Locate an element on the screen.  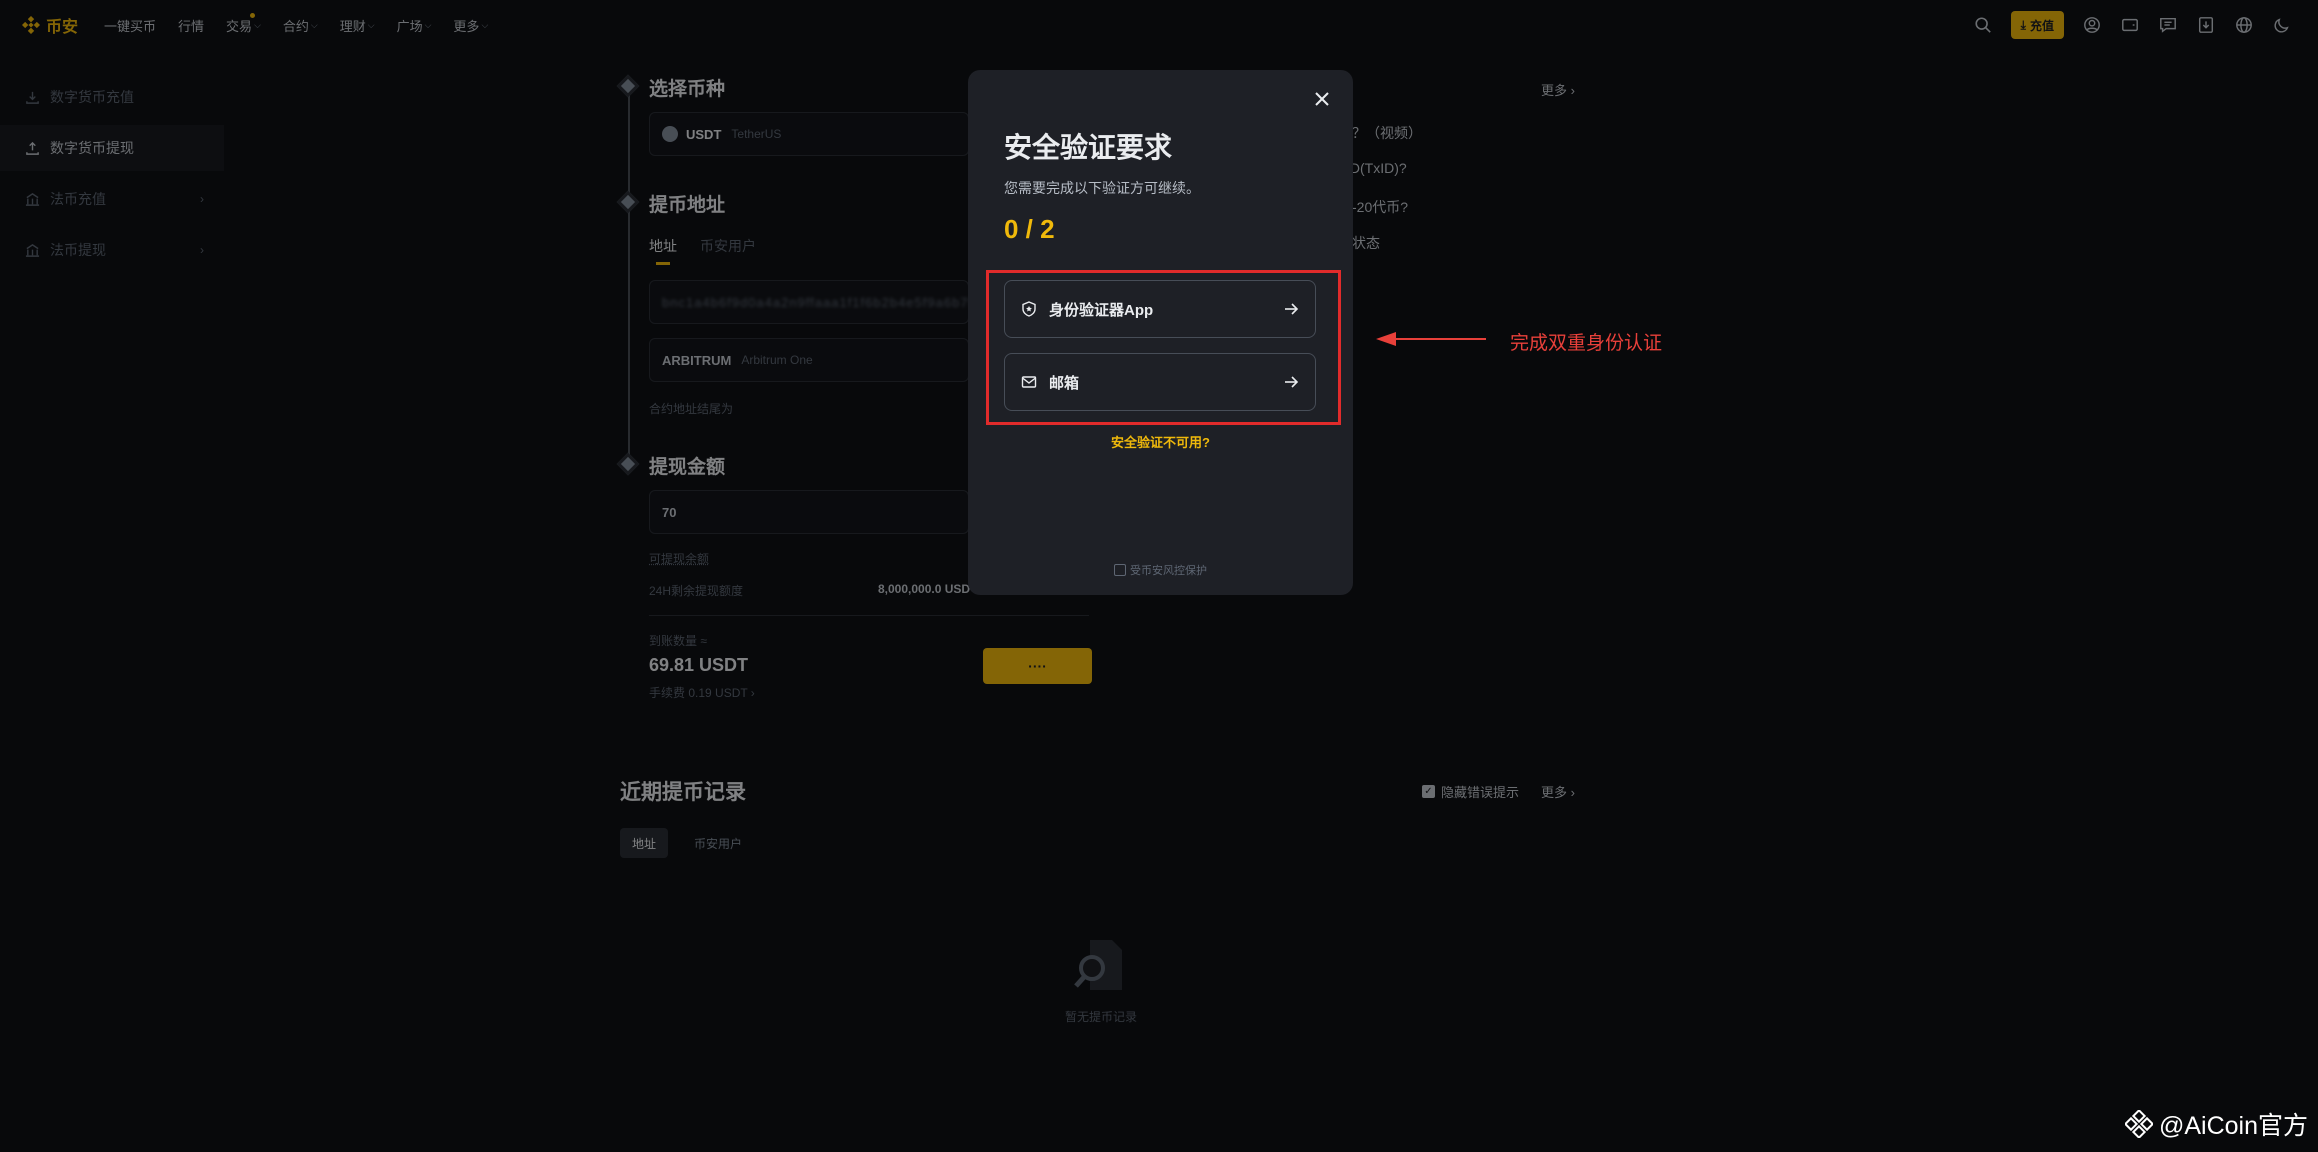
modal-title: 安全验证要求 is located at coordinates (1088, 147).